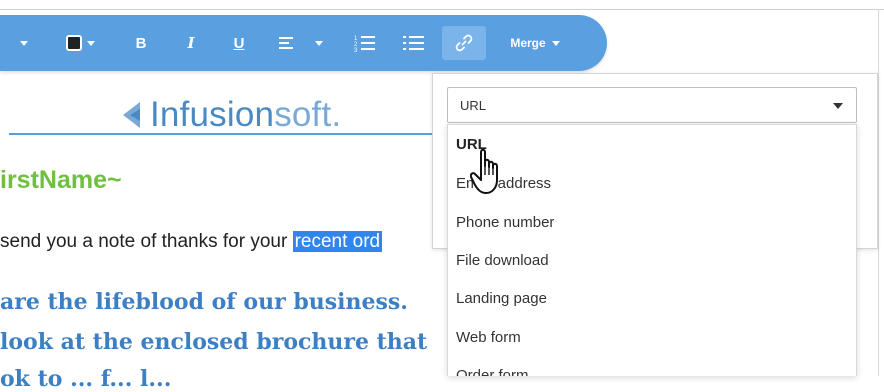  I want to click on align-left-icon, so click(301, 43).